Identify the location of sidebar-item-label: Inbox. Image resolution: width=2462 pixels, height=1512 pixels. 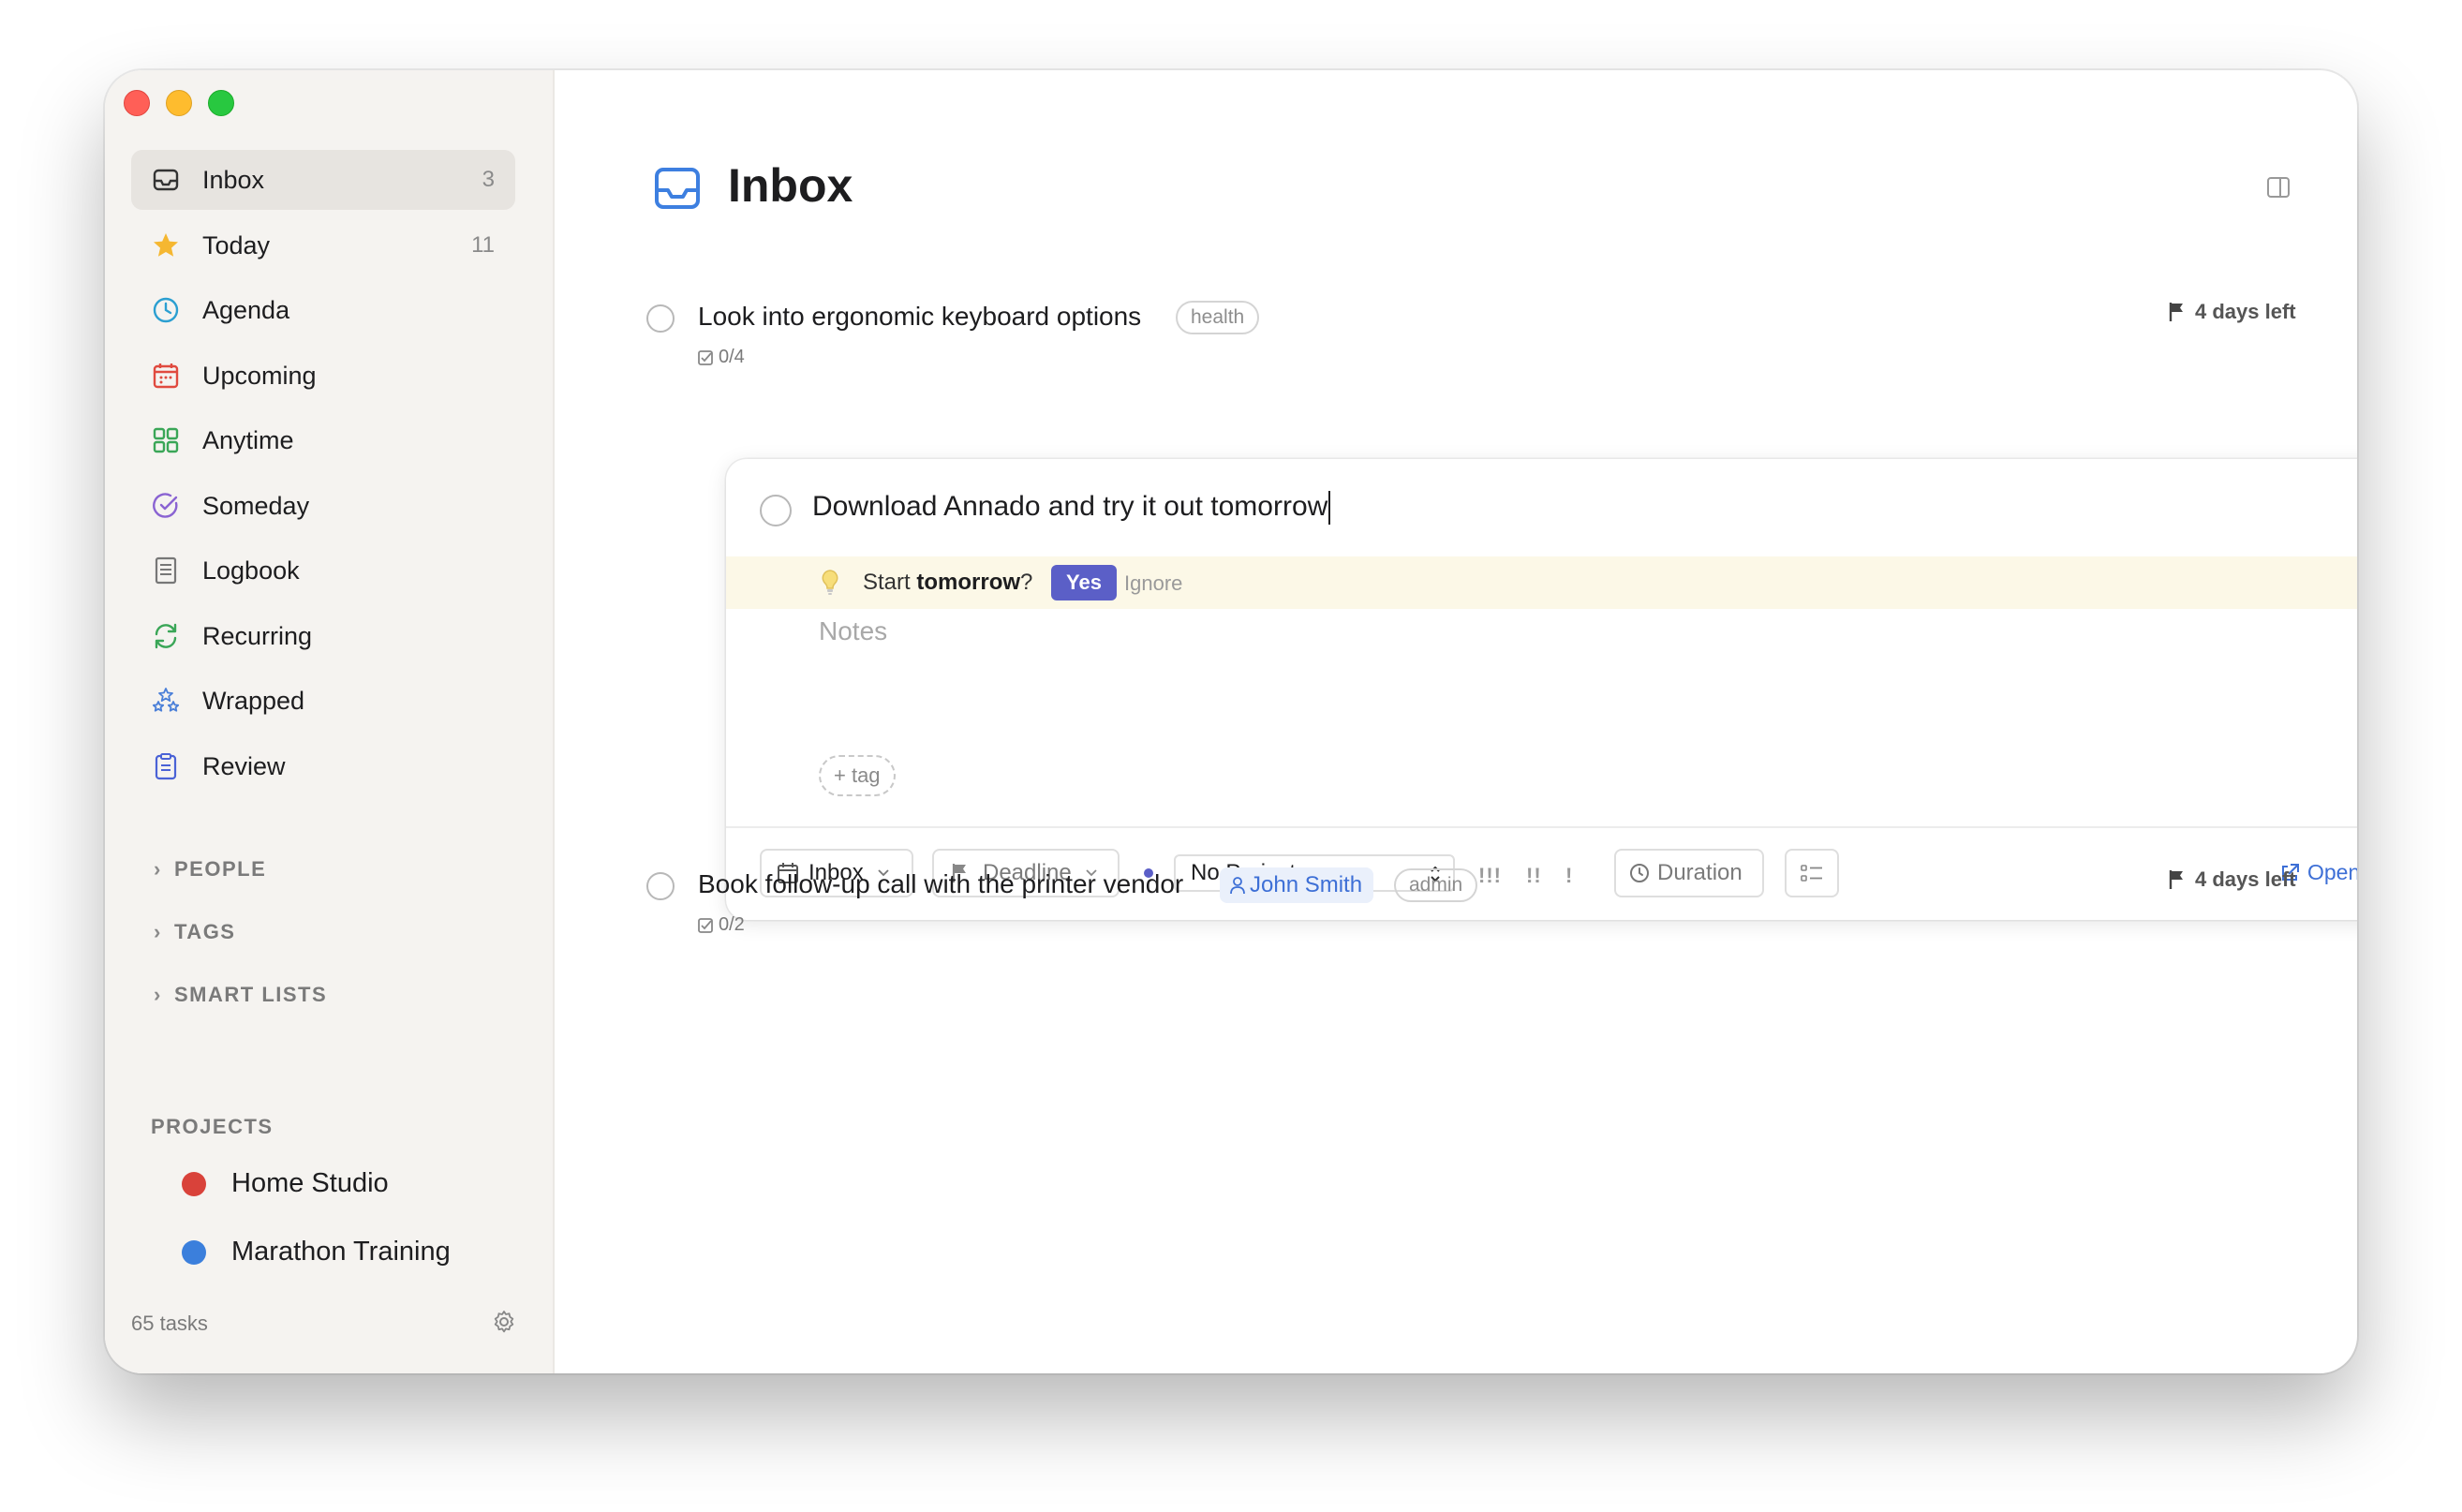
(234, 179).